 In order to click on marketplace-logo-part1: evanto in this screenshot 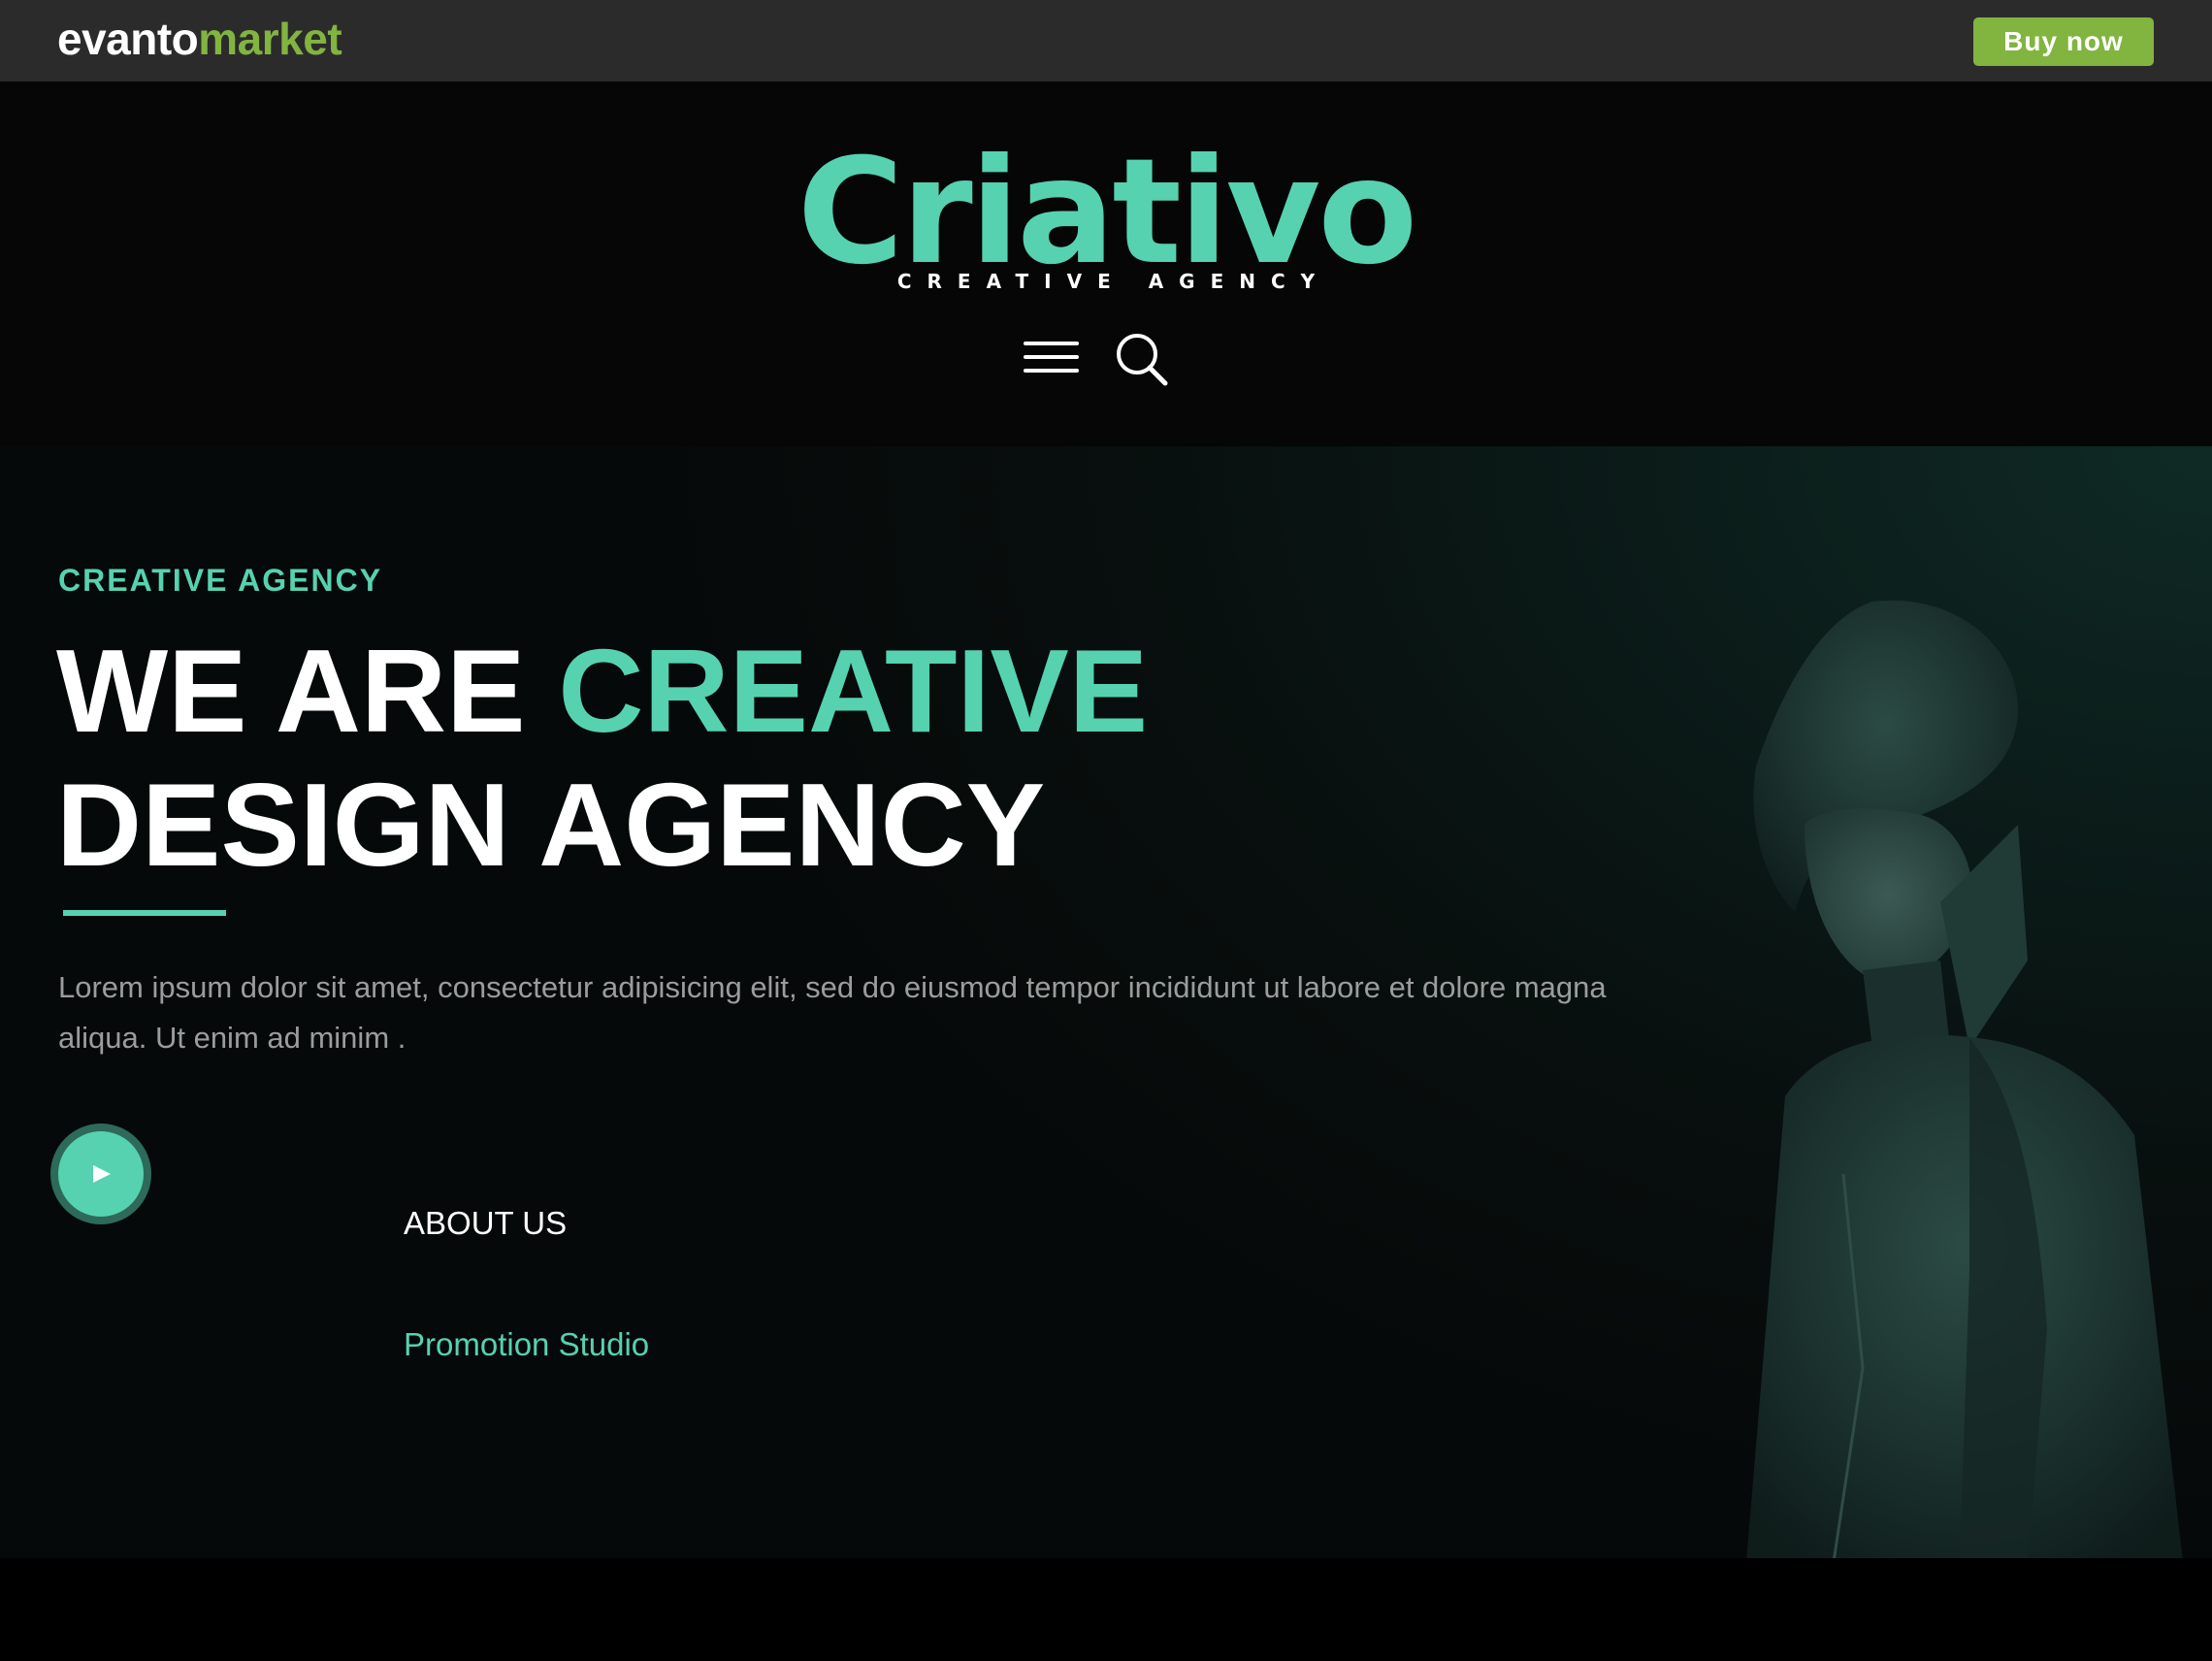, I will do `click(128, 39)`.